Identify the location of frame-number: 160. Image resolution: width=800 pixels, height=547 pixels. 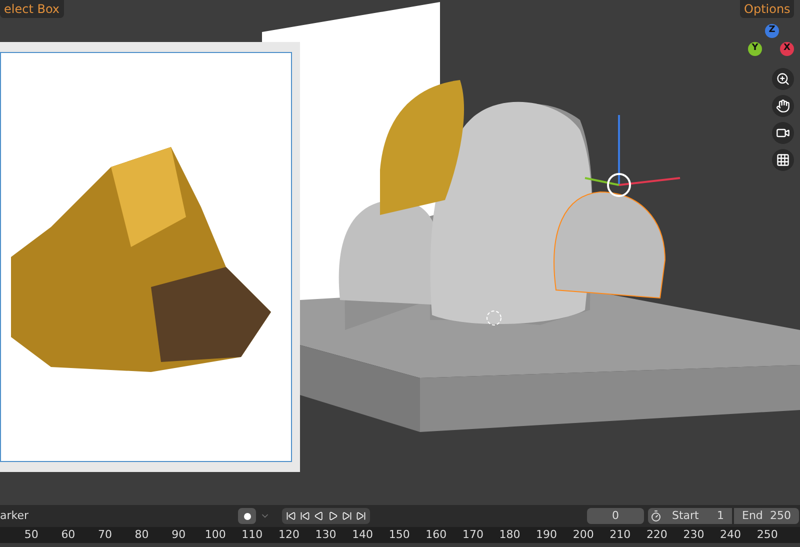
(436, 535).